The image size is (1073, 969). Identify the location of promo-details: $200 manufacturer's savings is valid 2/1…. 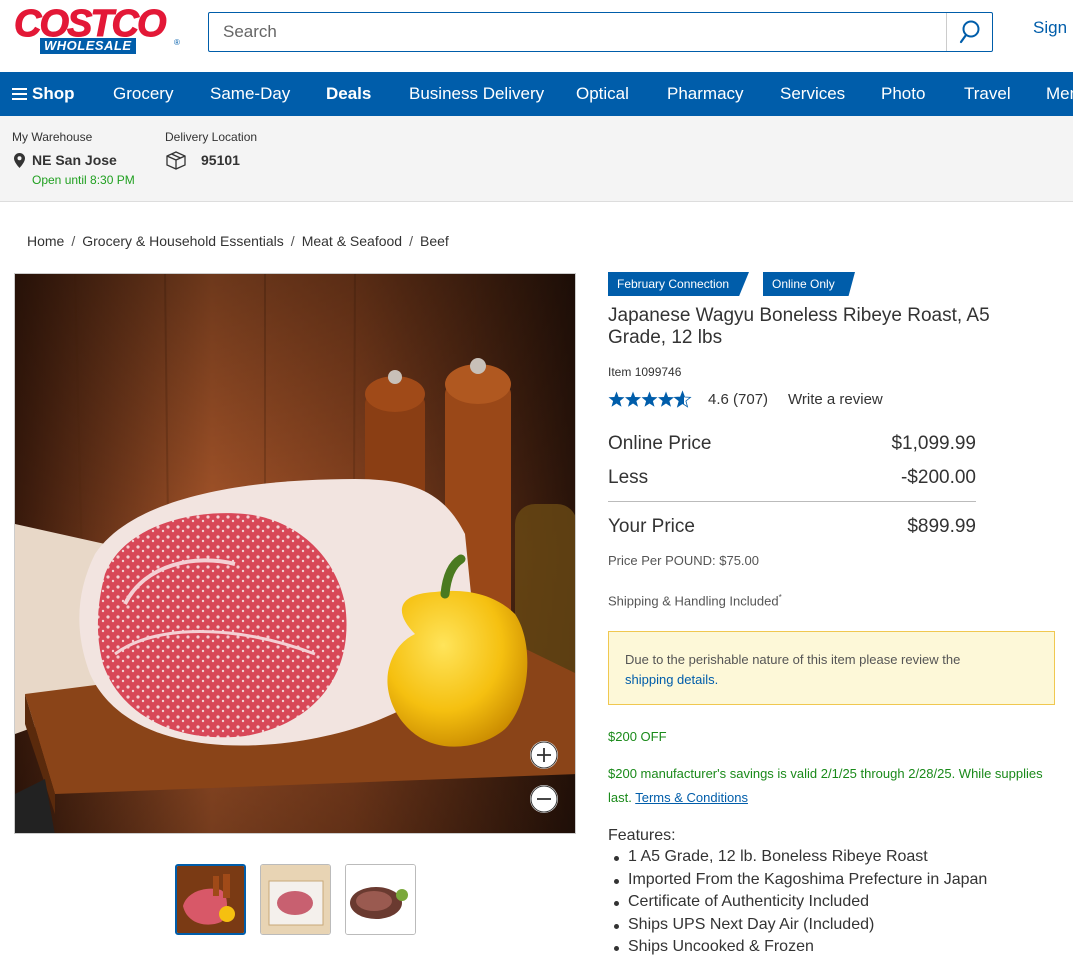
(828, 786).